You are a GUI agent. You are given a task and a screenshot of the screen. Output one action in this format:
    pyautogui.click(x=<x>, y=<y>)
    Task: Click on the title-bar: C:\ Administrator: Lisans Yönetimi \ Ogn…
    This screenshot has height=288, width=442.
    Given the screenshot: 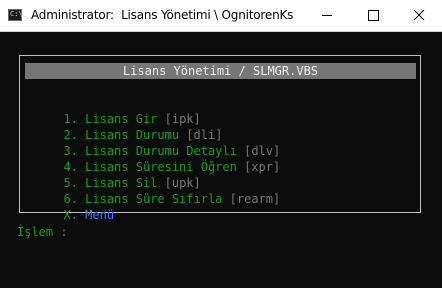 What is the action you would take?
    pyautogui.click(x=221, y=16)
    